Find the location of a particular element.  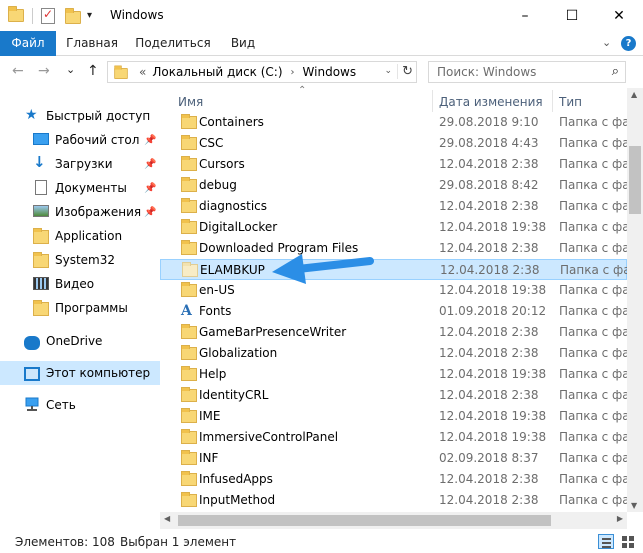

column-header-type: Тип is located at coordinates (570, 102).